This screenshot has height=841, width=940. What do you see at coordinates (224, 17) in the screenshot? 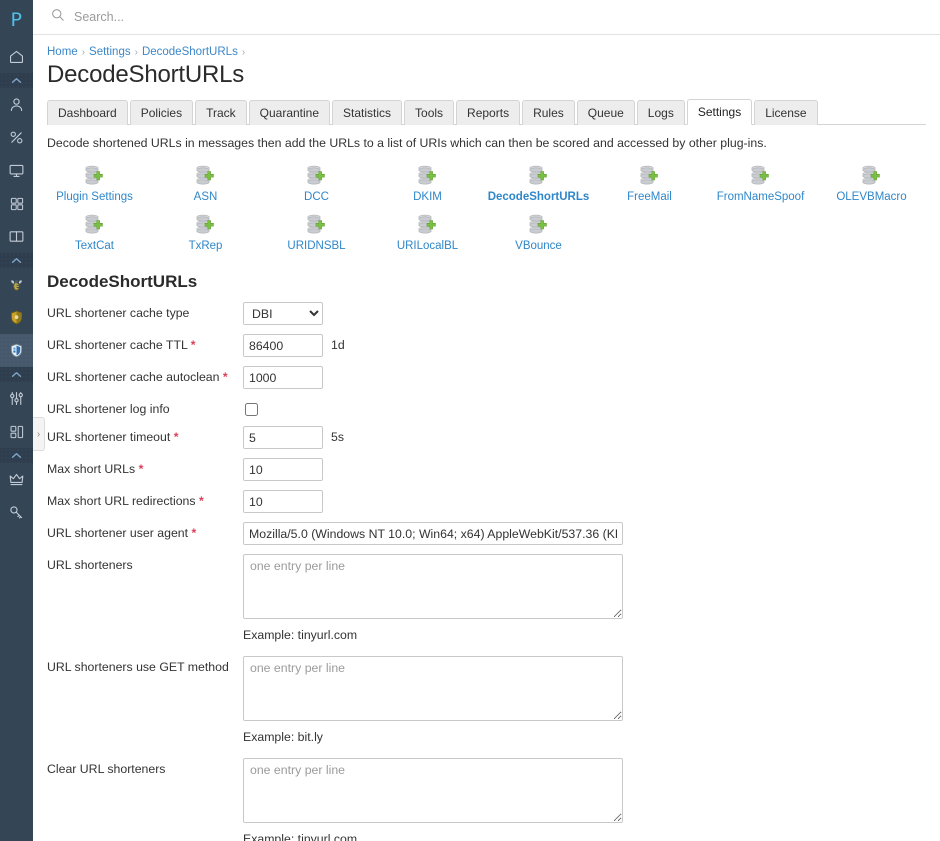
I see `search-input` at bounding box center [224, 17].